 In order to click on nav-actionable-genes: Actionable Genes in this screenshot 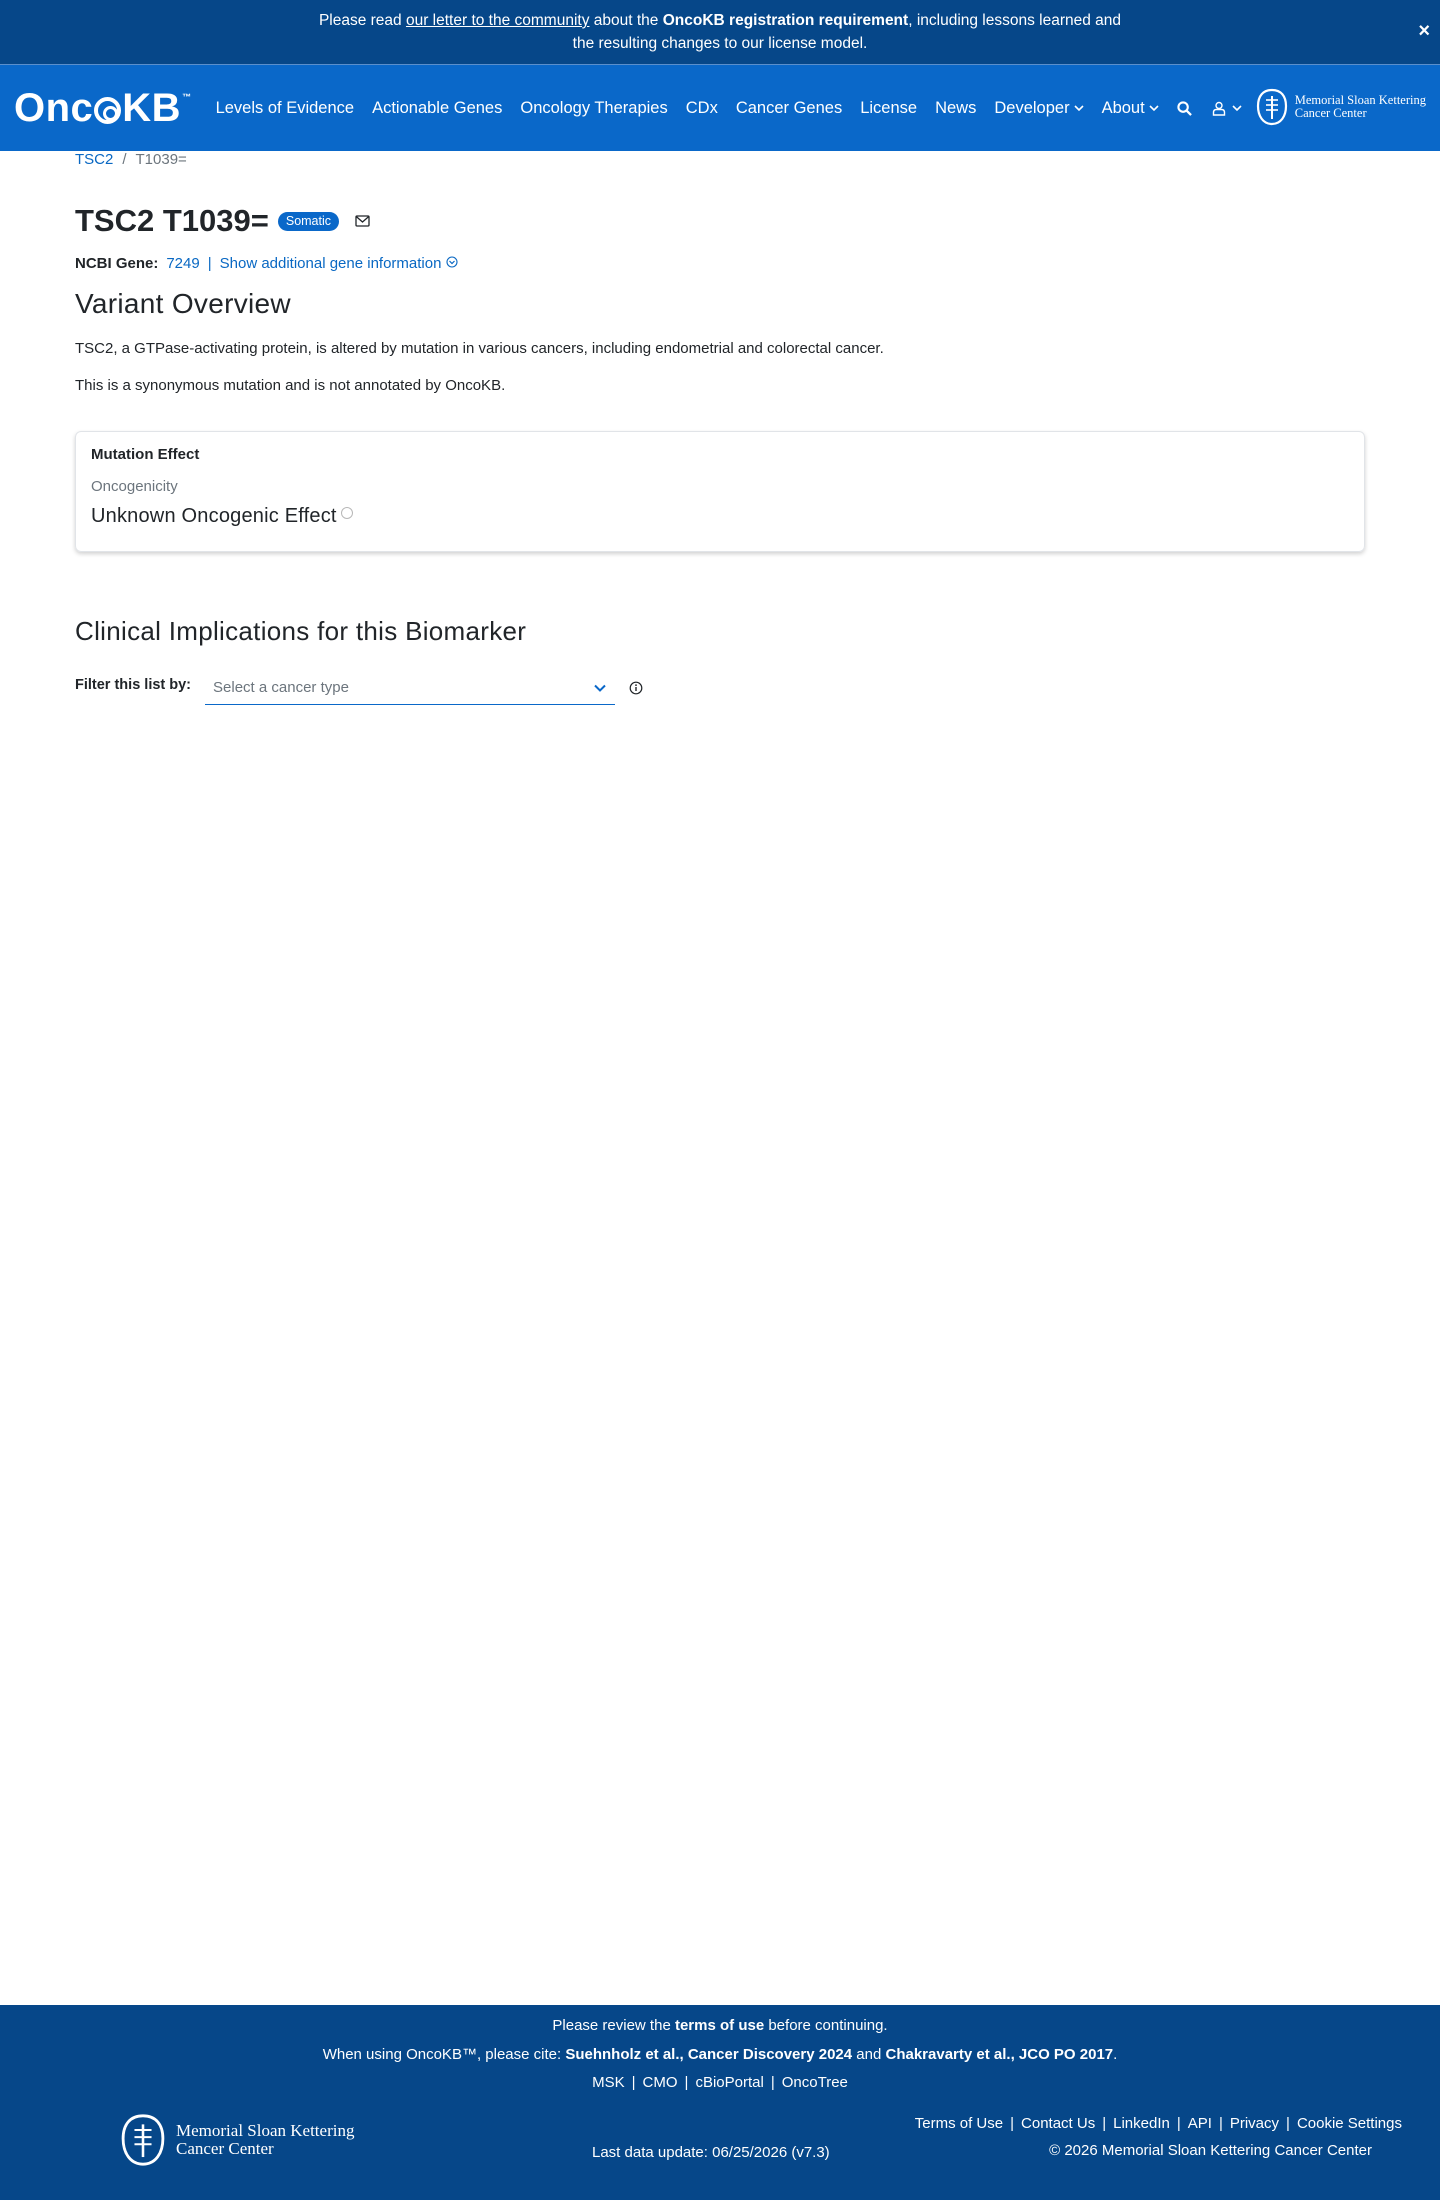, I will do `click(437, 108)`.